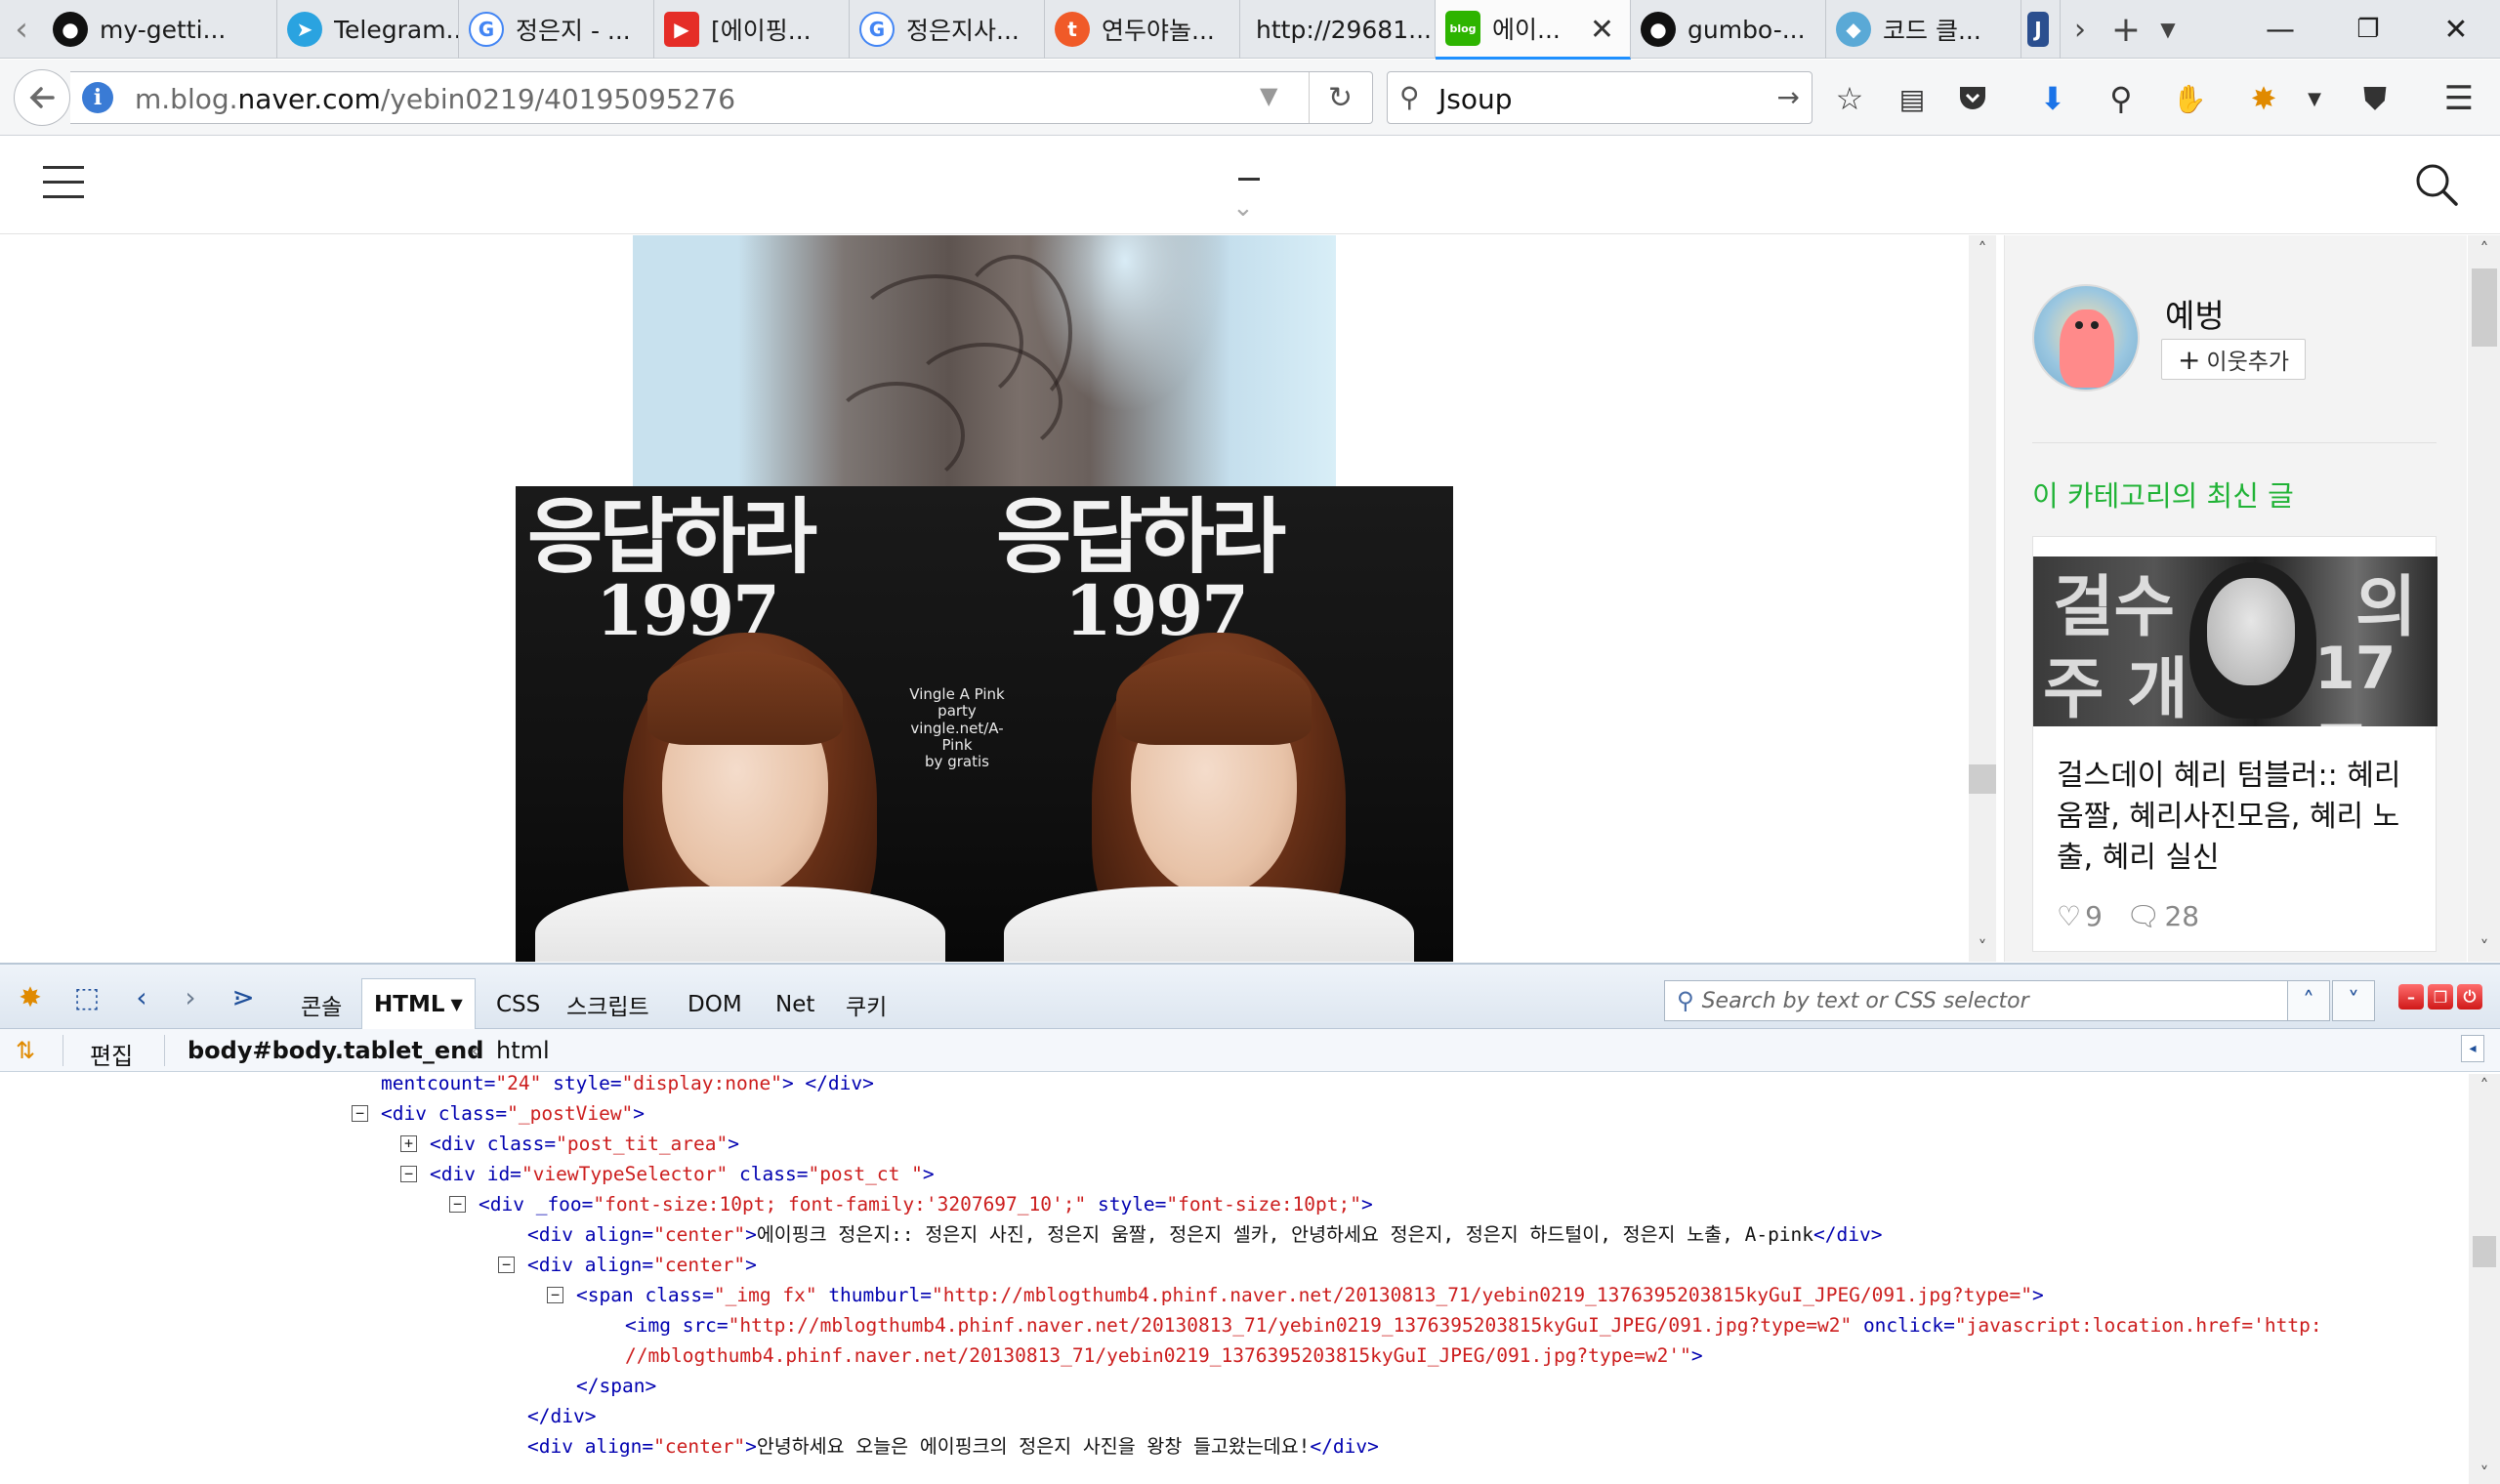 Image resolution: width=2500 pixels, height=1484 pixels. What do you see at coordinates (2375, 99) in the screenshot?
I see `extension-icon: ⛊` at bounding box center [2375, 99].